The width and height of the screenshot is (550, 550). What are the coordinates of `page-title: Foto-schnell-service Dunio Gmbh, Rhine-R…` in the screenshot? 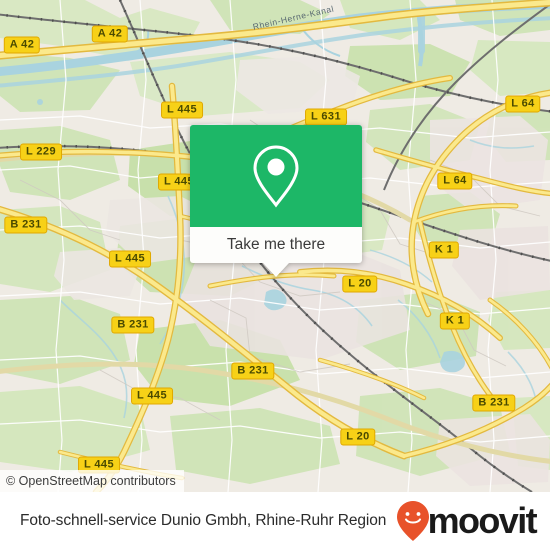 It's located at (203, 520).